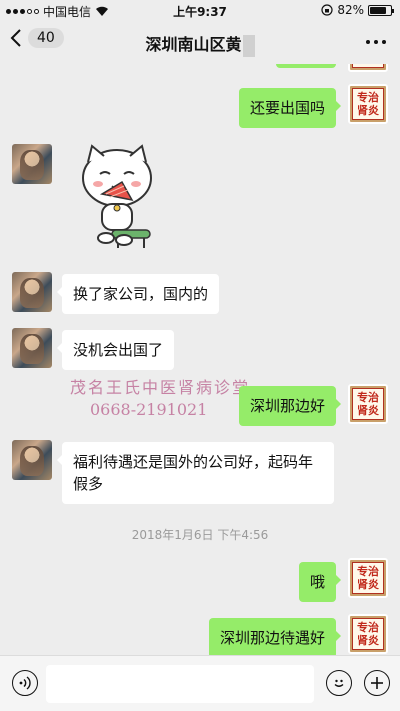  I want to click on message-bubble: 哦, so click(320, 582).